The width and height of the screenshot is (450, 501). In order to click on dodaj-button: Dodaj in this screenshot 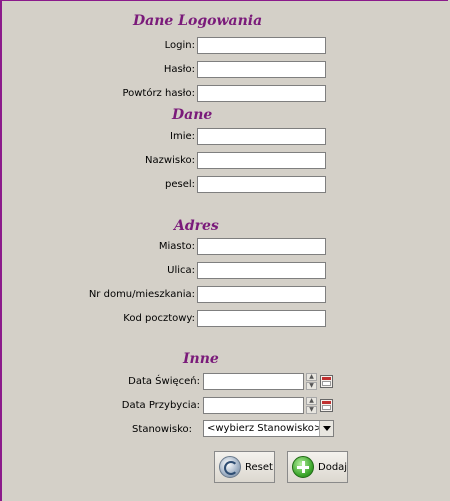, I will do `click(317, 467)`.